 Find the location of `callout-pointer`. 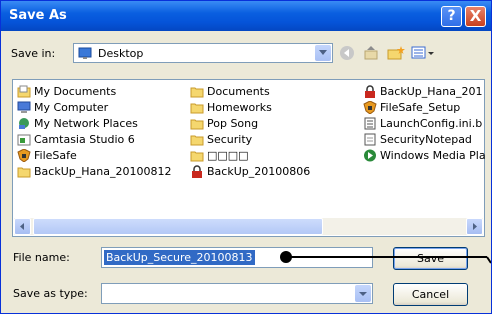

callout-pointer is located at coordinates (385, 257).